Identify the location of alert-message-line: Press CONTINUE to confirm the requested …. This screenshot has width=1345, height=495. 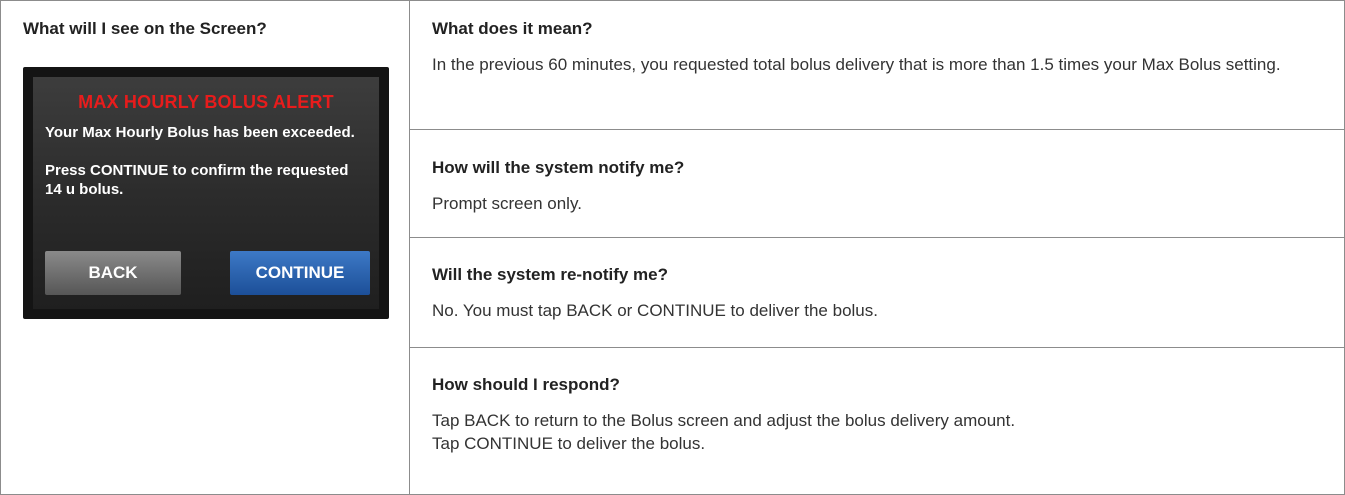
(197, 180).